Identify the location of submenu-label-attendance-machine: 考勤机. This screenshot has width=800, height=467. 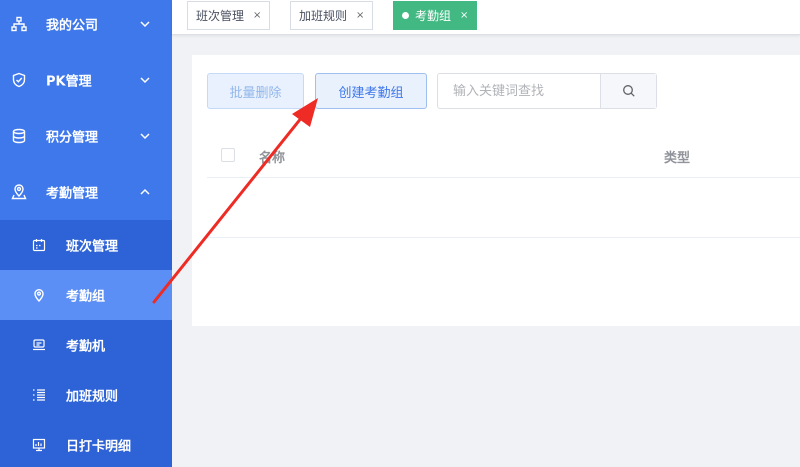
(86, 347).